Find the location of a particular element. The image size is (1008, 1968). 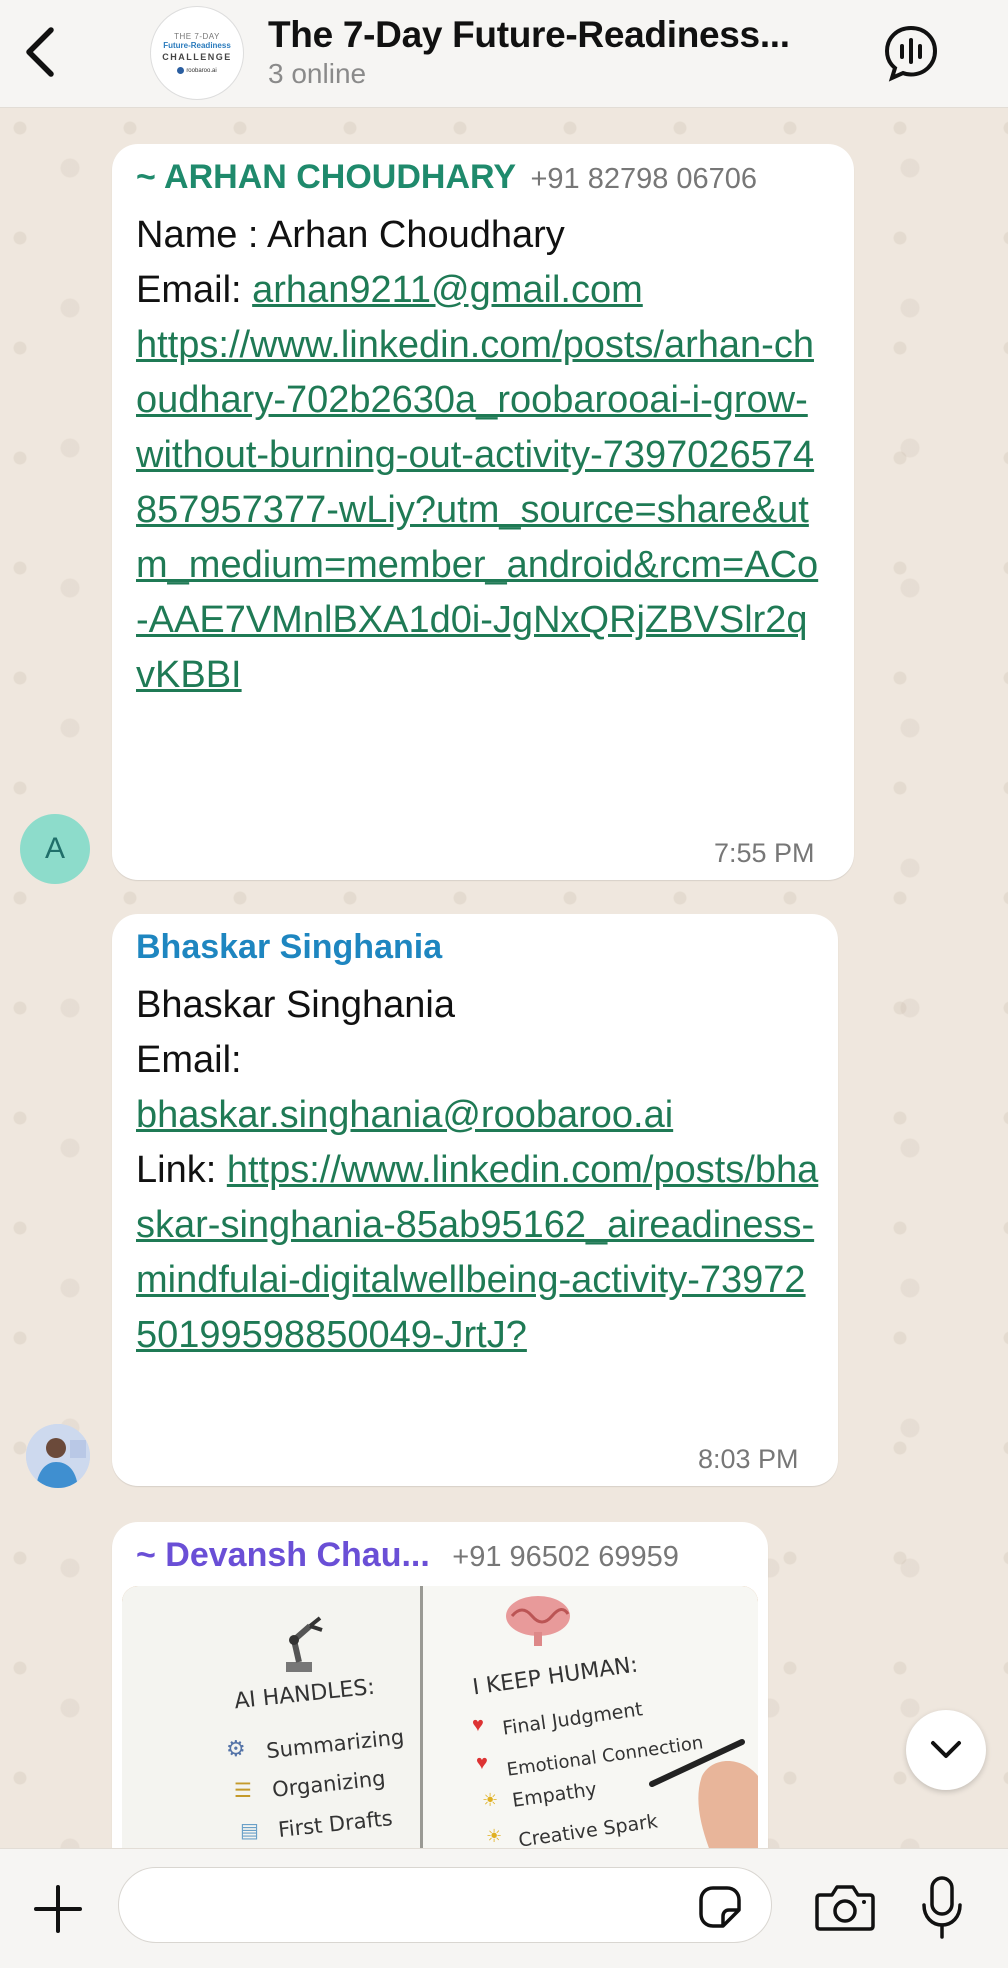

camera-button is located at coordinates (845, 1907).